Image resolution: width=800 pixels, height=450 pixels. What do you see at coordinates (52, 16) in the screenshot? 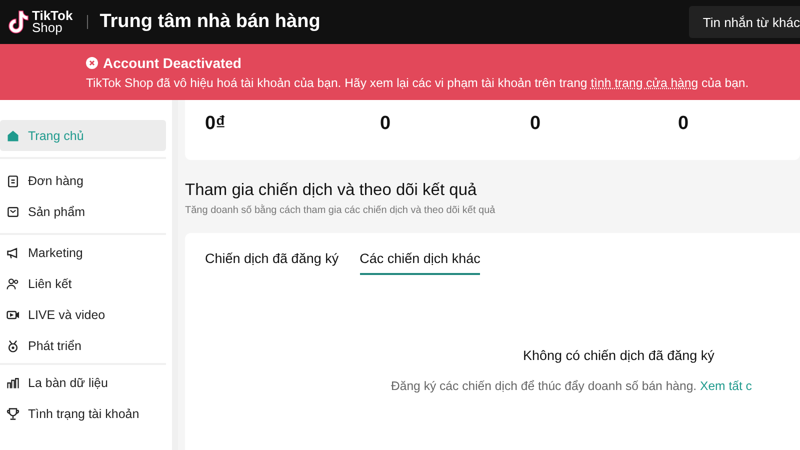
I see `logo-text: TikTok` at bounding box center [52, 16].